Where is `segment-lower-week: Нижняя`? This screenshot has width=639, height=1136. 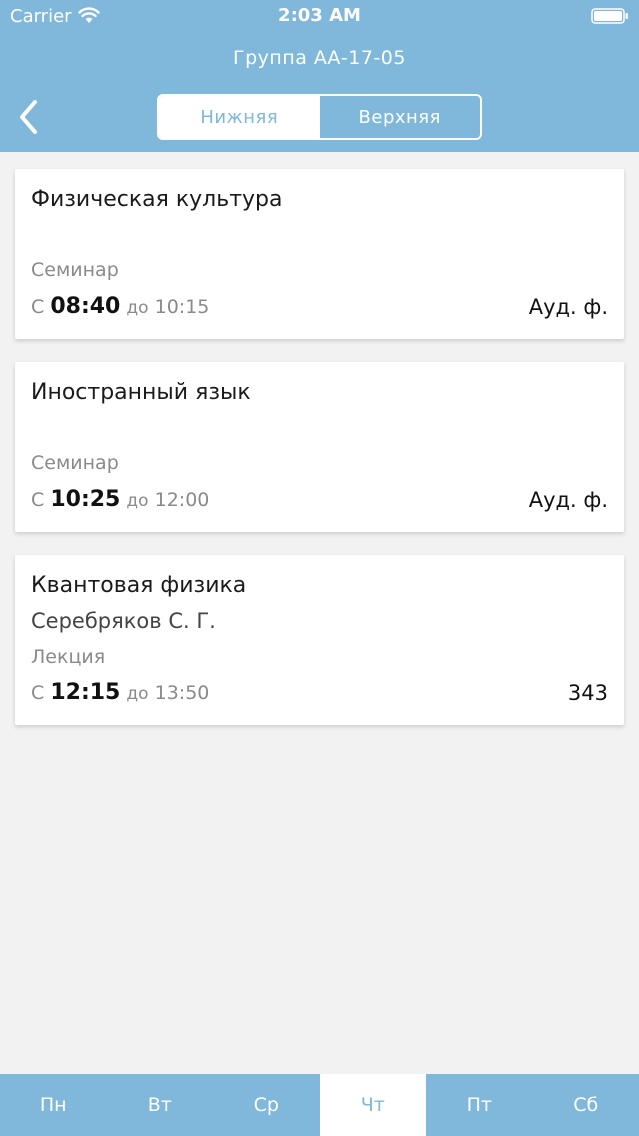
segment-lower-week: Нижняя is located at coordinates (239, 117).